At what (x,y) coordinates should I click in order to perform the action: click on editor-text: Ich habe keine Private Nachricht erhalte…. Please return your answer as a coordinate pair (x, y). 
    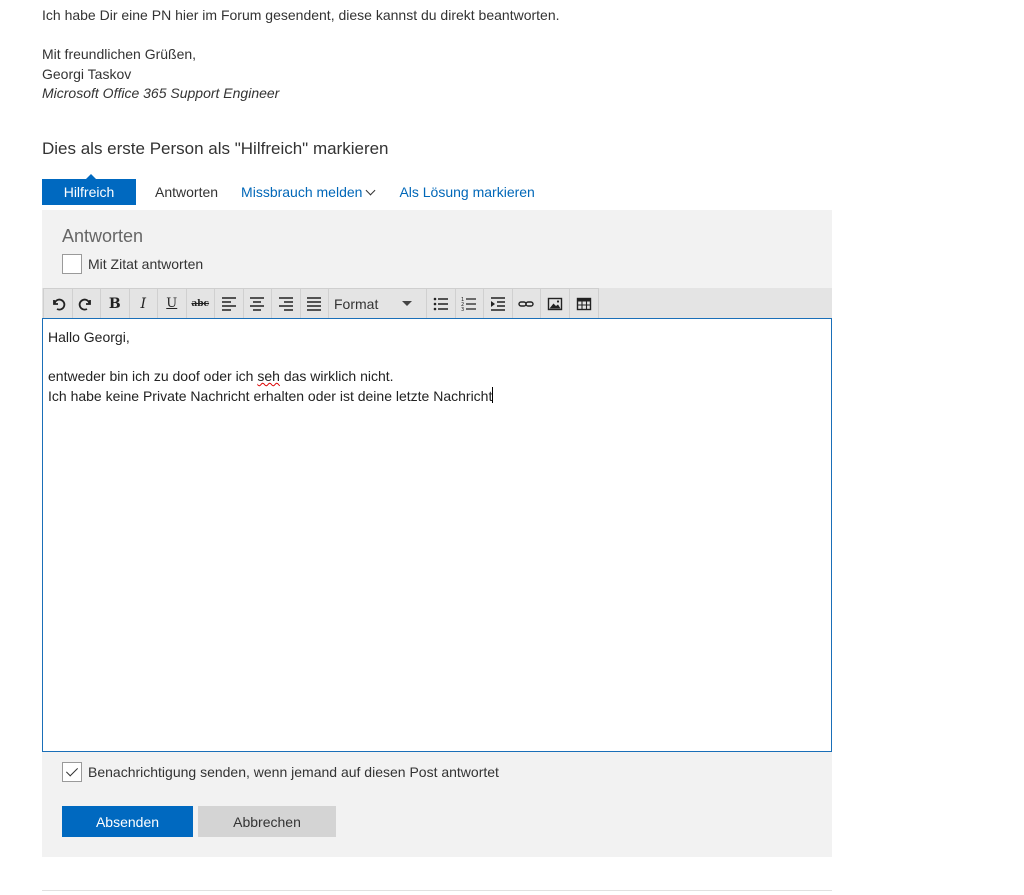
    Looking at the image, I should click on (270, 395).